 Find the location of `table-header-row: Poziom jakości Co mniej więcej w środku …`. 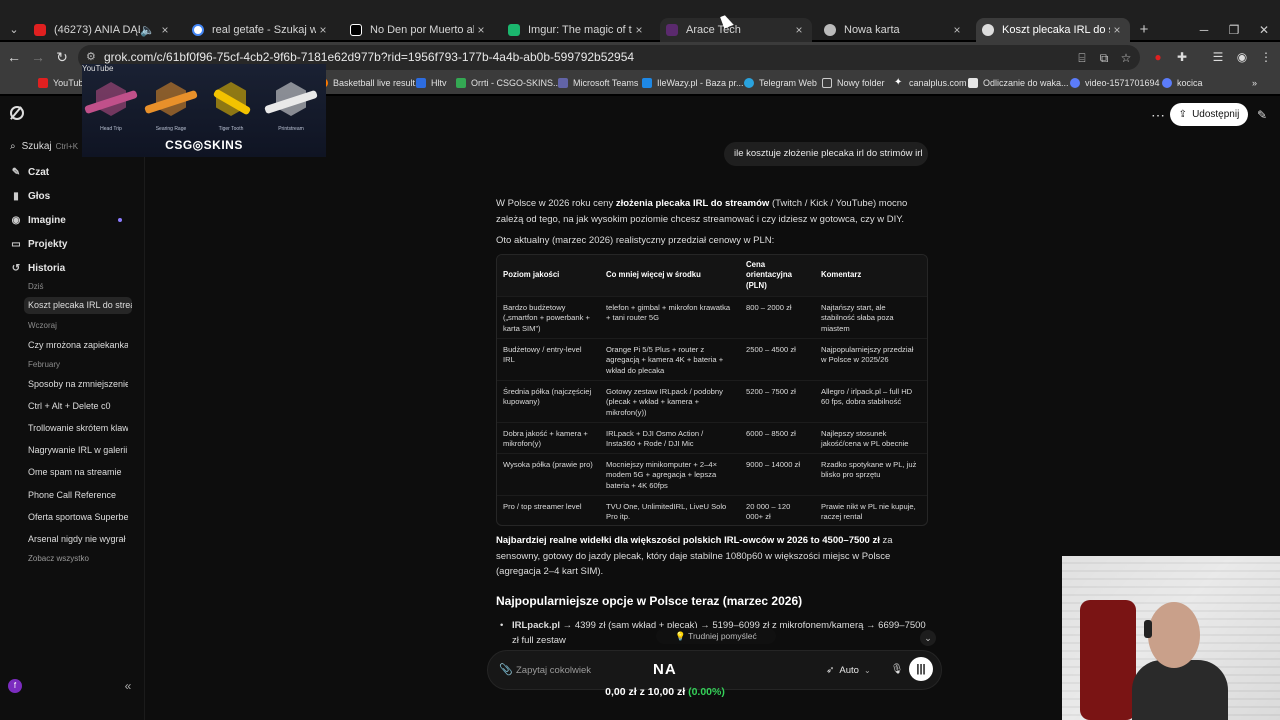

table-header-row: Poziom jakości Co mniej więcej w środku … is located at coordinates (712, 275).